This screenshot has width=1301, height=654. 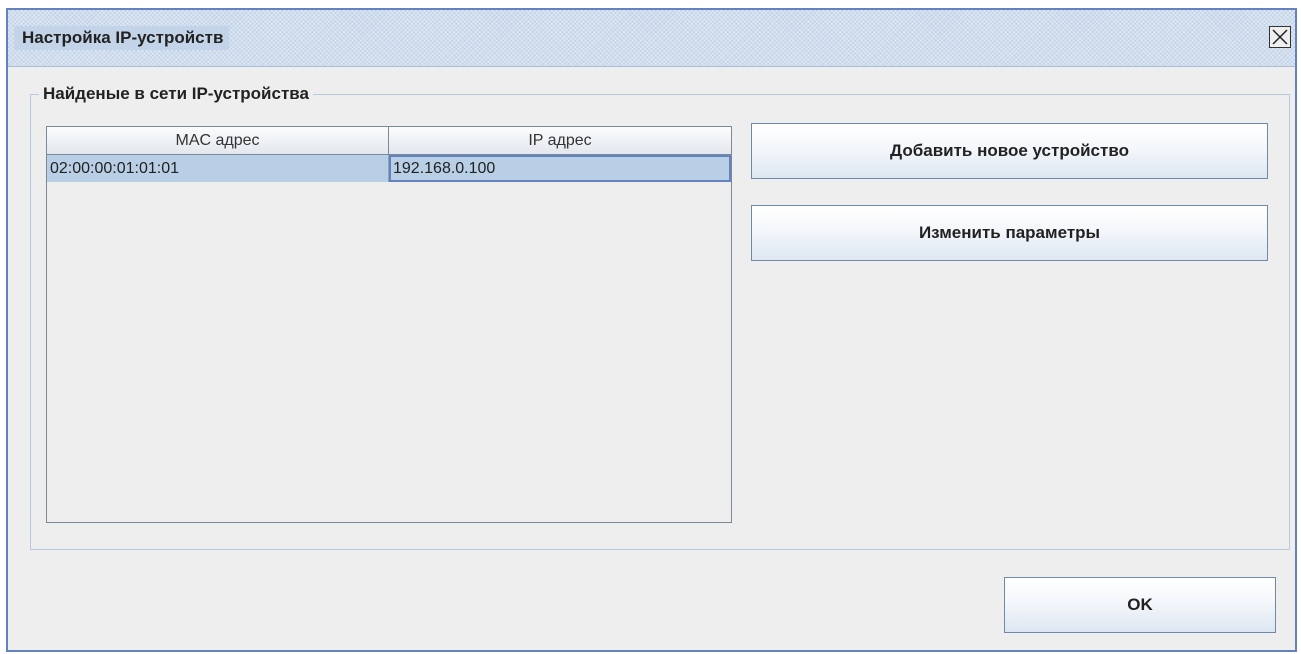 I want to click on table-row: 02:00:00:01:01:01 192.168.0.100, so click(x=389, y=168).